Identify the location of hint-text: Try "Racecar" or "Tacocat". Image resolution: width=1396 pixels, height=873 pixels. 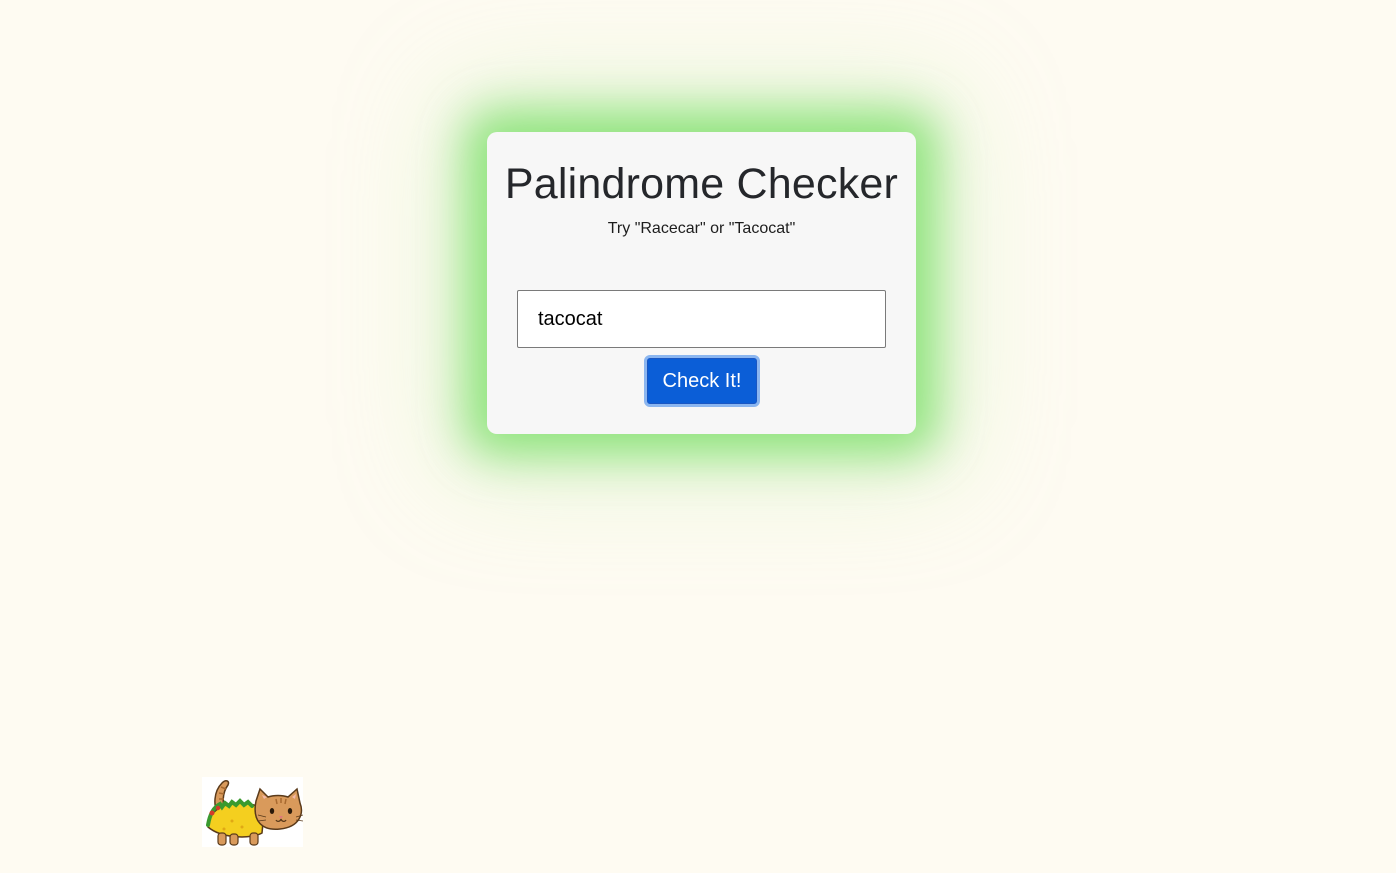
(701, 228).